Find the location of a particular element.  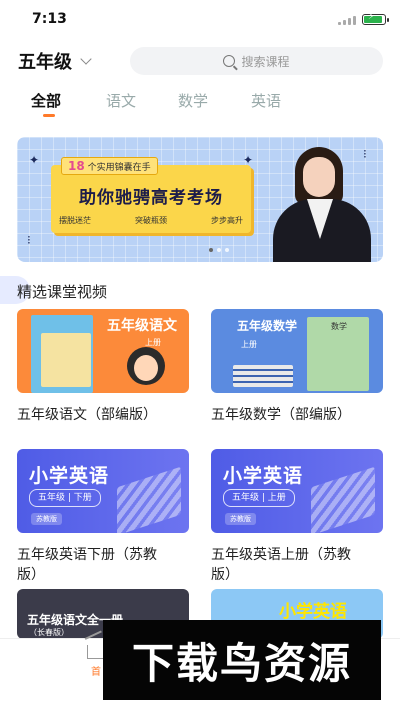

course-card: 小学英语 五年级 | 下册 苏教版 五年级英语下册（苏教版） is located at coordinates (103, 517).